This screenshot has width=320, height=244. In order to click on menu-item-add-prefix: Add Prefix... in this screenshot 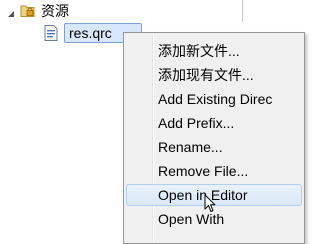, I will do `click(214, 123)`.